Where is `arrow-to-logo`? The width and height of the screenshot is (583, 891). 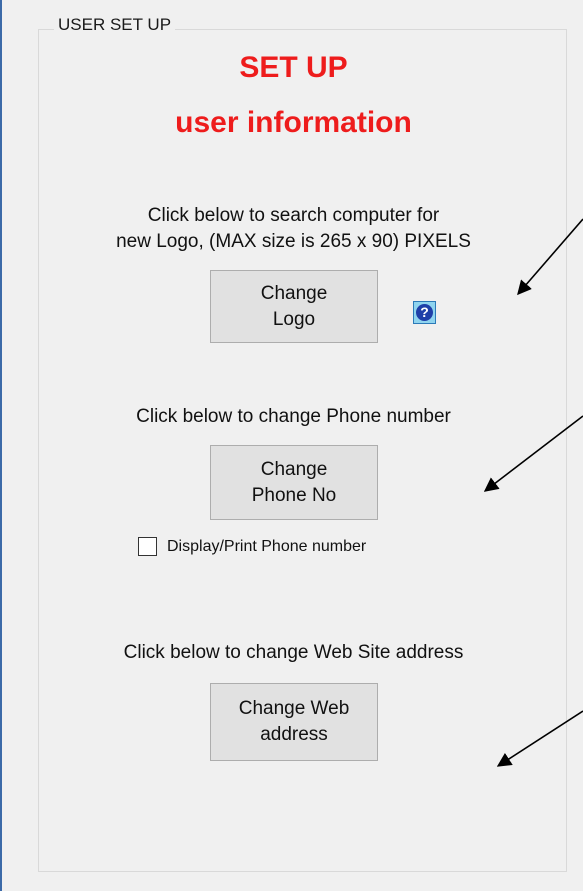
arrow-to-logo is located at coordinates (550, 257).